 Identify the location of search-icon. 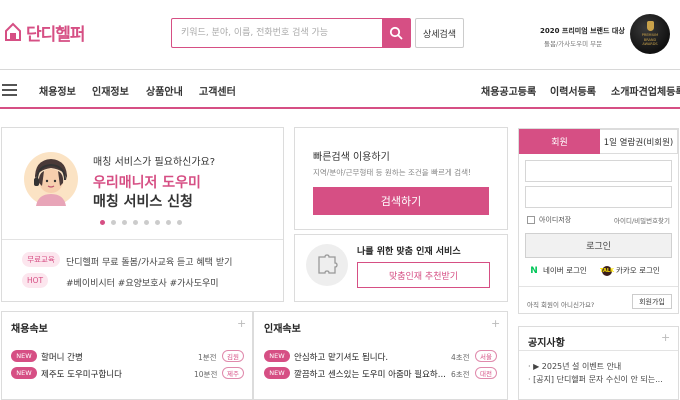
(396, 33).